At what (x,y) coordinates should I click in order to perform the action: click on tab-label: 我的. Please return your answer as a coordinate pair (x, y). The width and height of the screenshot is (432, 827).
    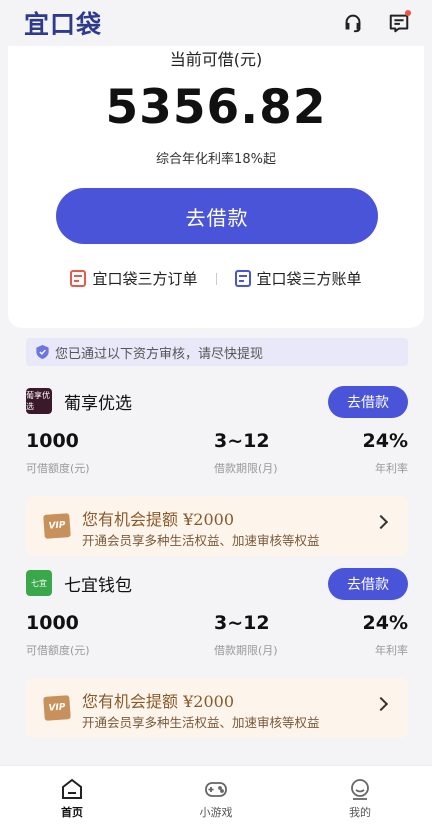
    Looking at the image, I should click on (360, 812).